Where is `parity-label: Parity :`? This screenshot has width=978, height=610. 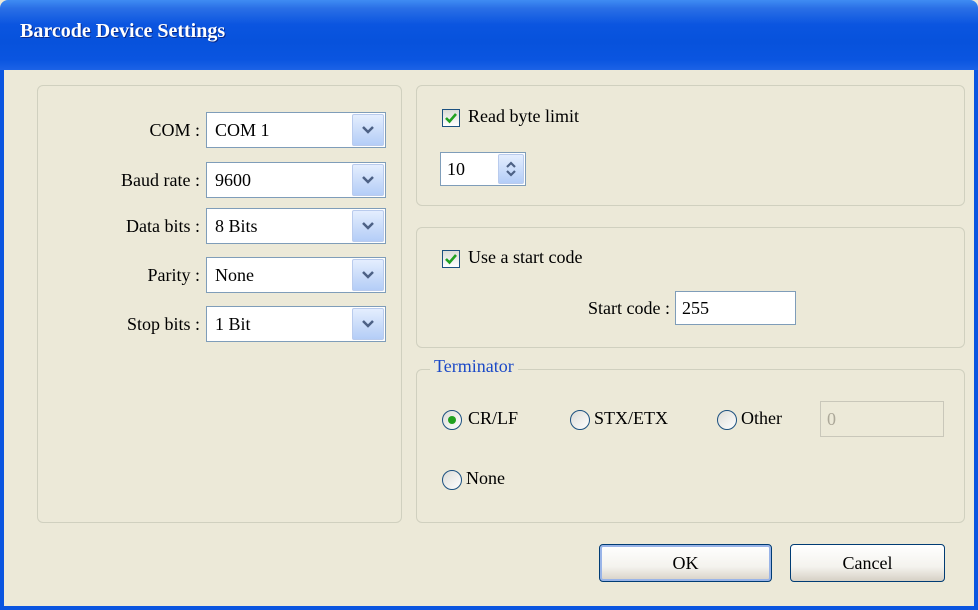
parity-label: Parity : is located at coordinates (174, 275).